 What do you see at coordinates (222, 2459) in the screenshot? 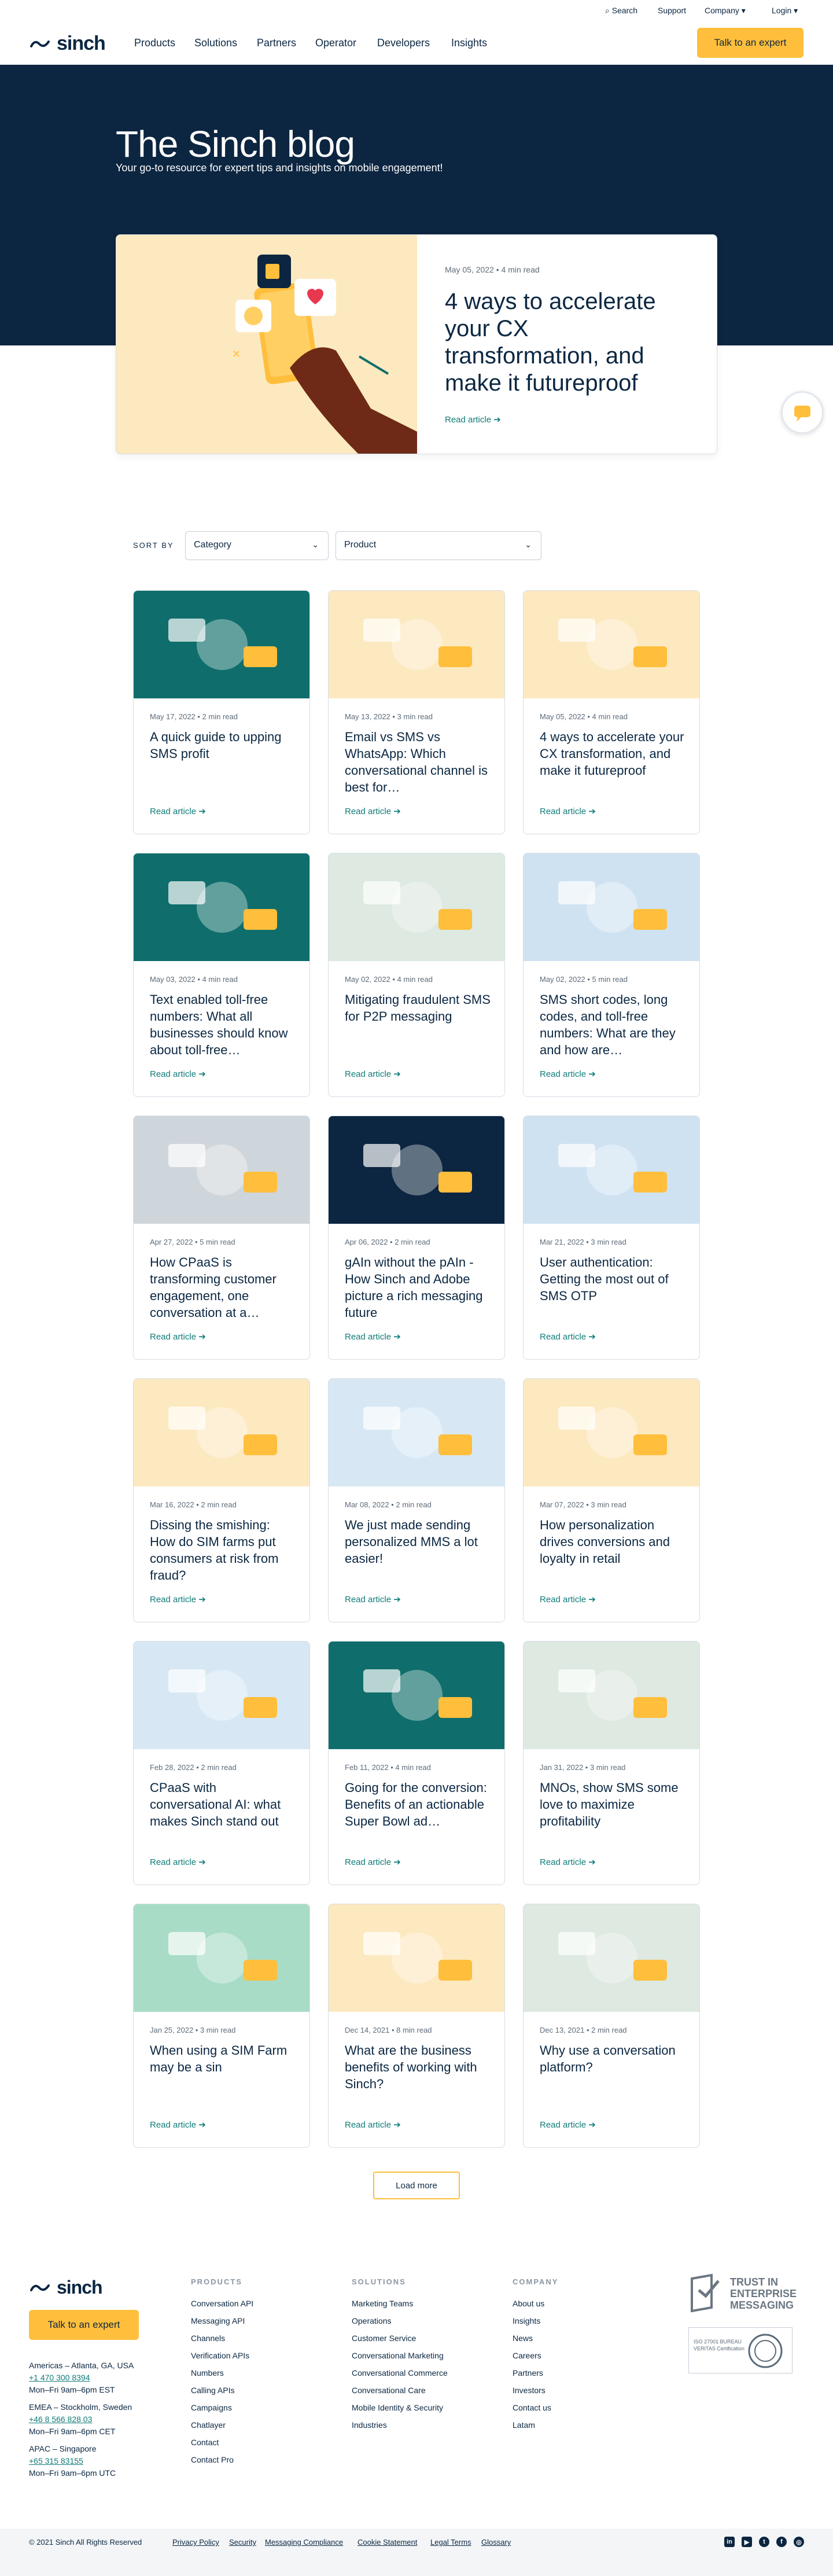
I see `footer-link: Contact Pro` at bounding box center [222, 2459].